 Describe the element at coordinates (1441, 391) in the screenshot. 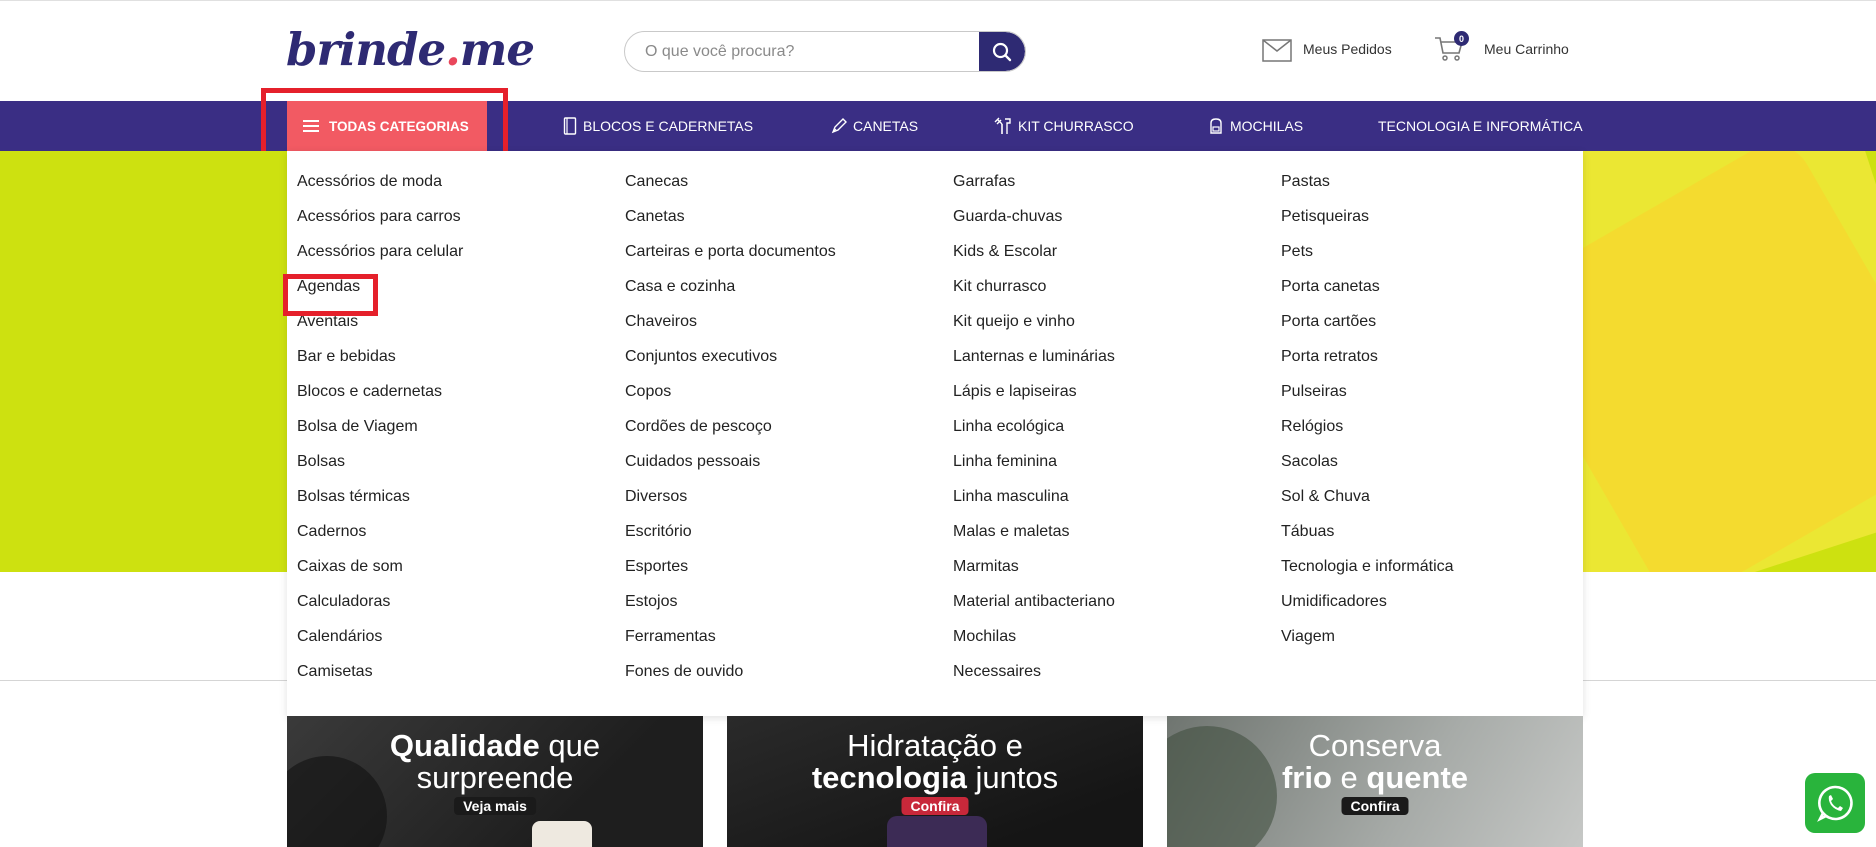

I see `category-link: Pulseiras` at that location.